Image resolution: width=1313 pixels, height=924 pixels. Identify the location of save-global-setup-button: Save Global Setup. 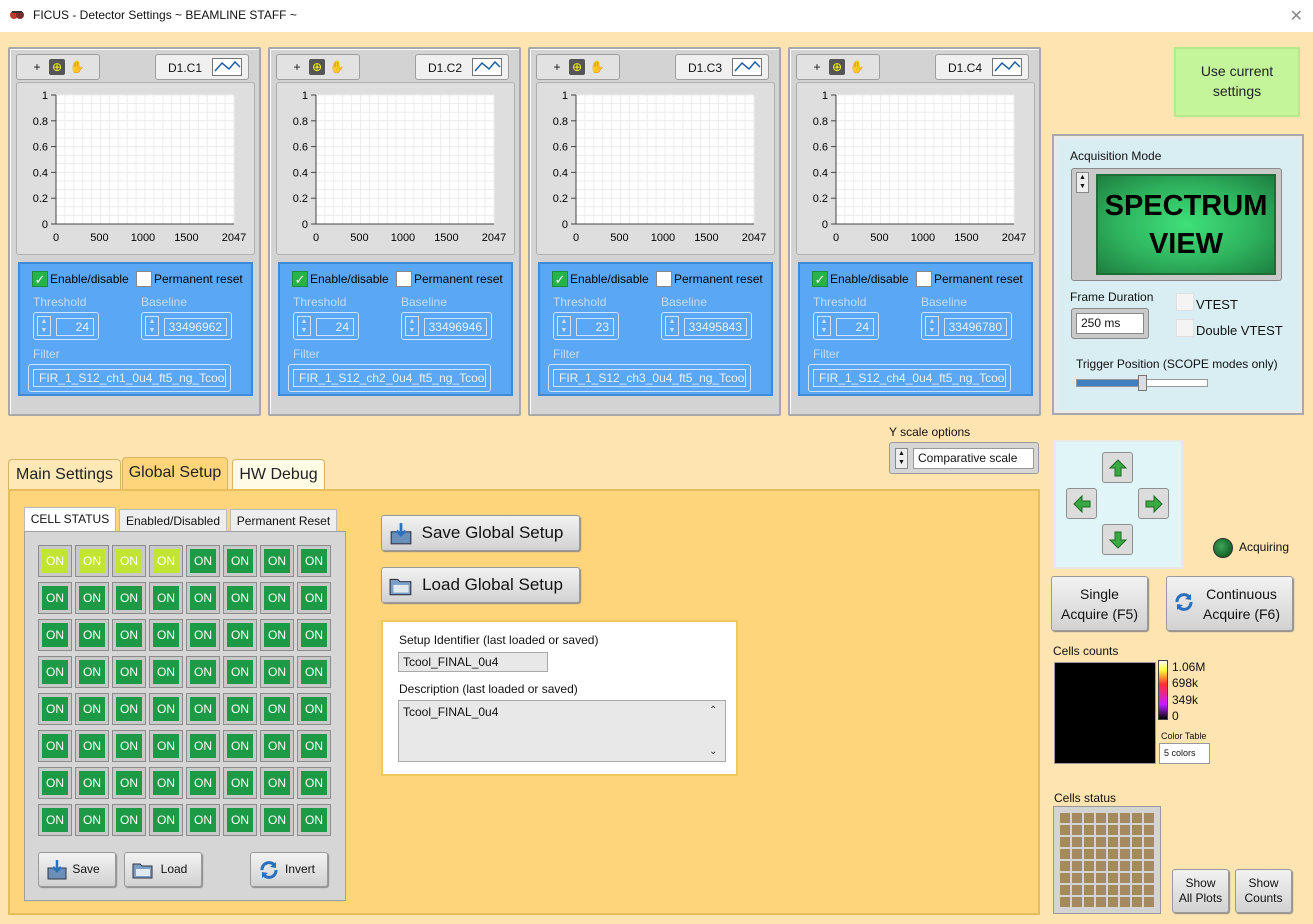
(480, 533).